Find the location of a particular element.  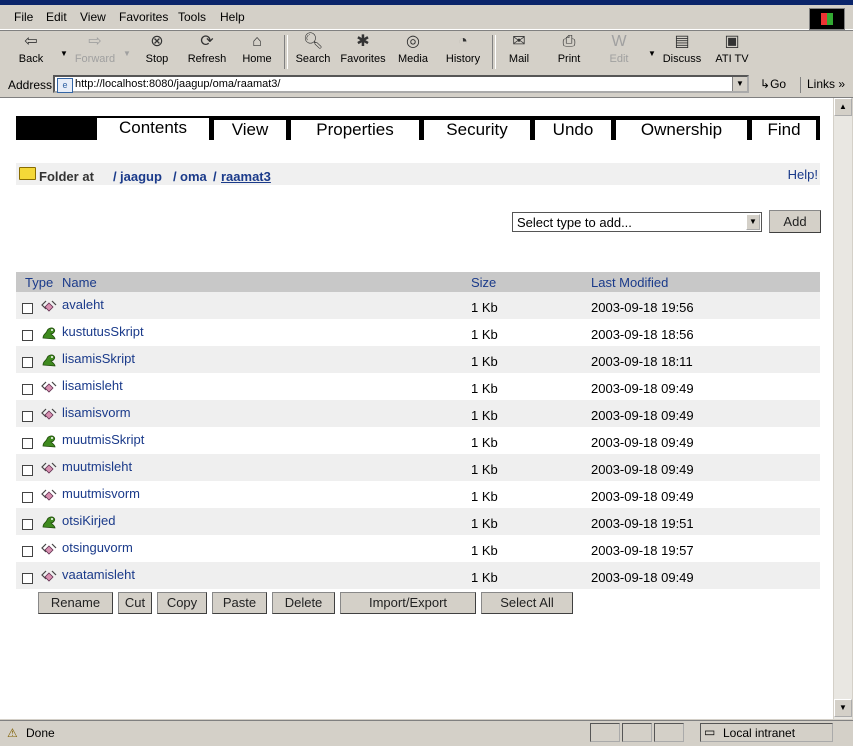

vertical-scrollbar: ▲ ▼ is located at coordinates (842, 408).